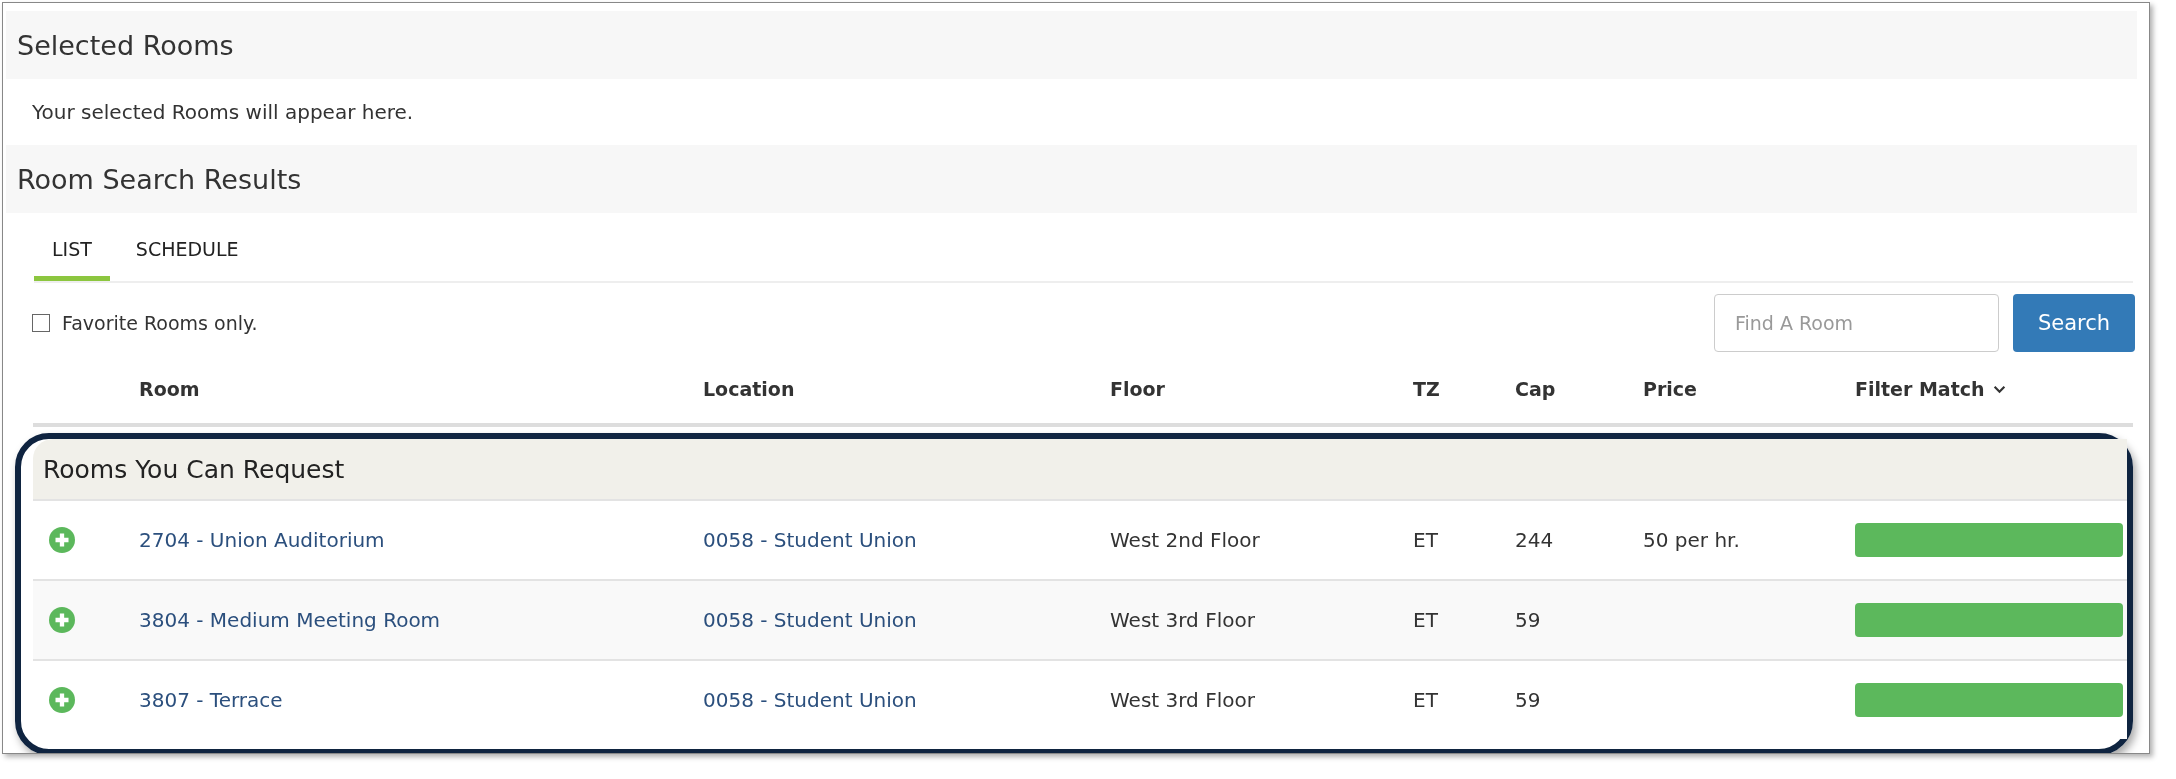 This screenshot has width=2176, height=779. What do you see at coordinates (2074, 323) in the screenshot?
I see `search-button: Search` at bounding box center [2074, 323].